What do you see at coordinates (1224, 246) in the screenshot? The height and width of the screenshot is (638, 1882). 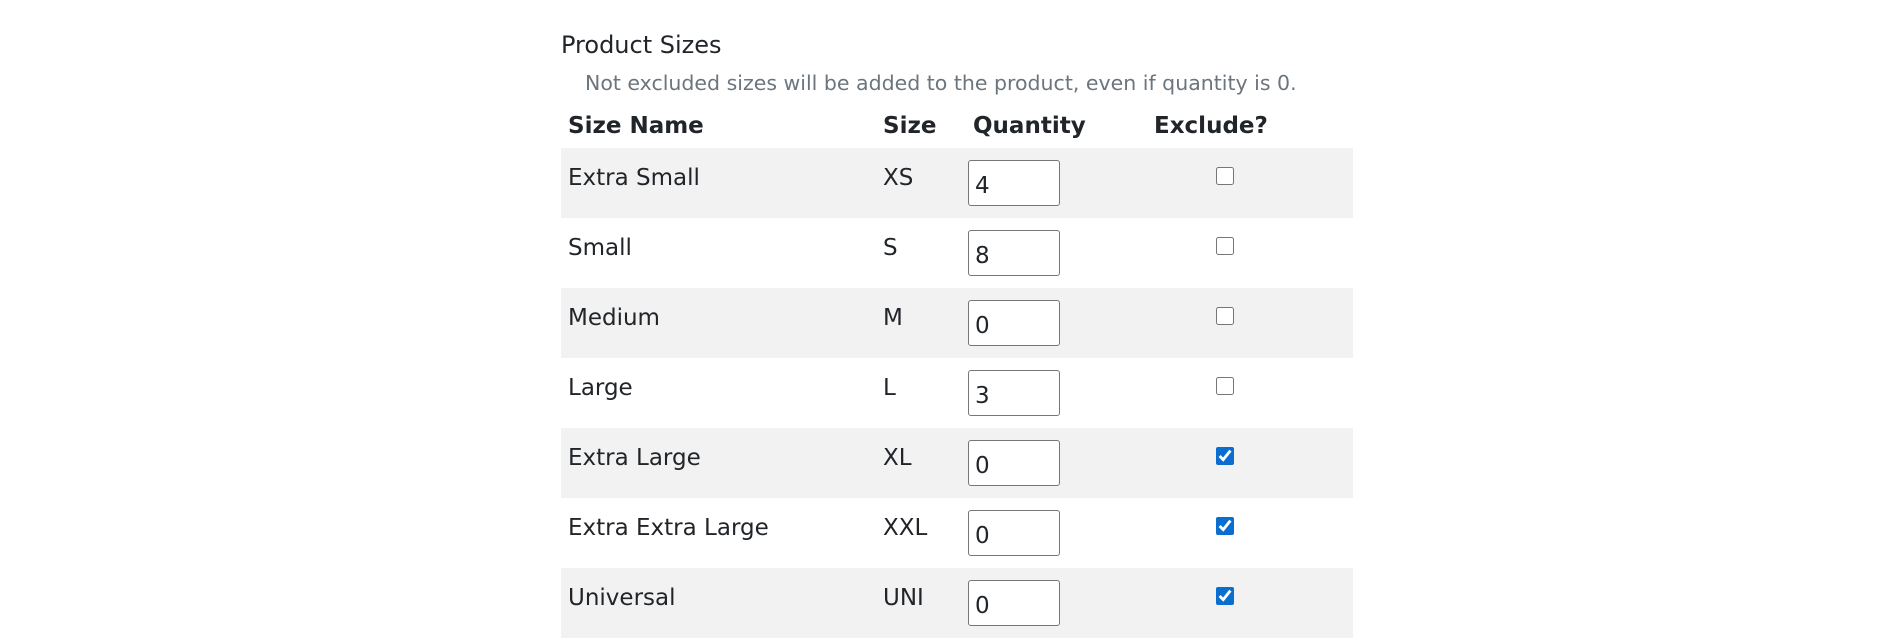 I see `exclude-checkbox-s` at bounding box center [1224, 246].